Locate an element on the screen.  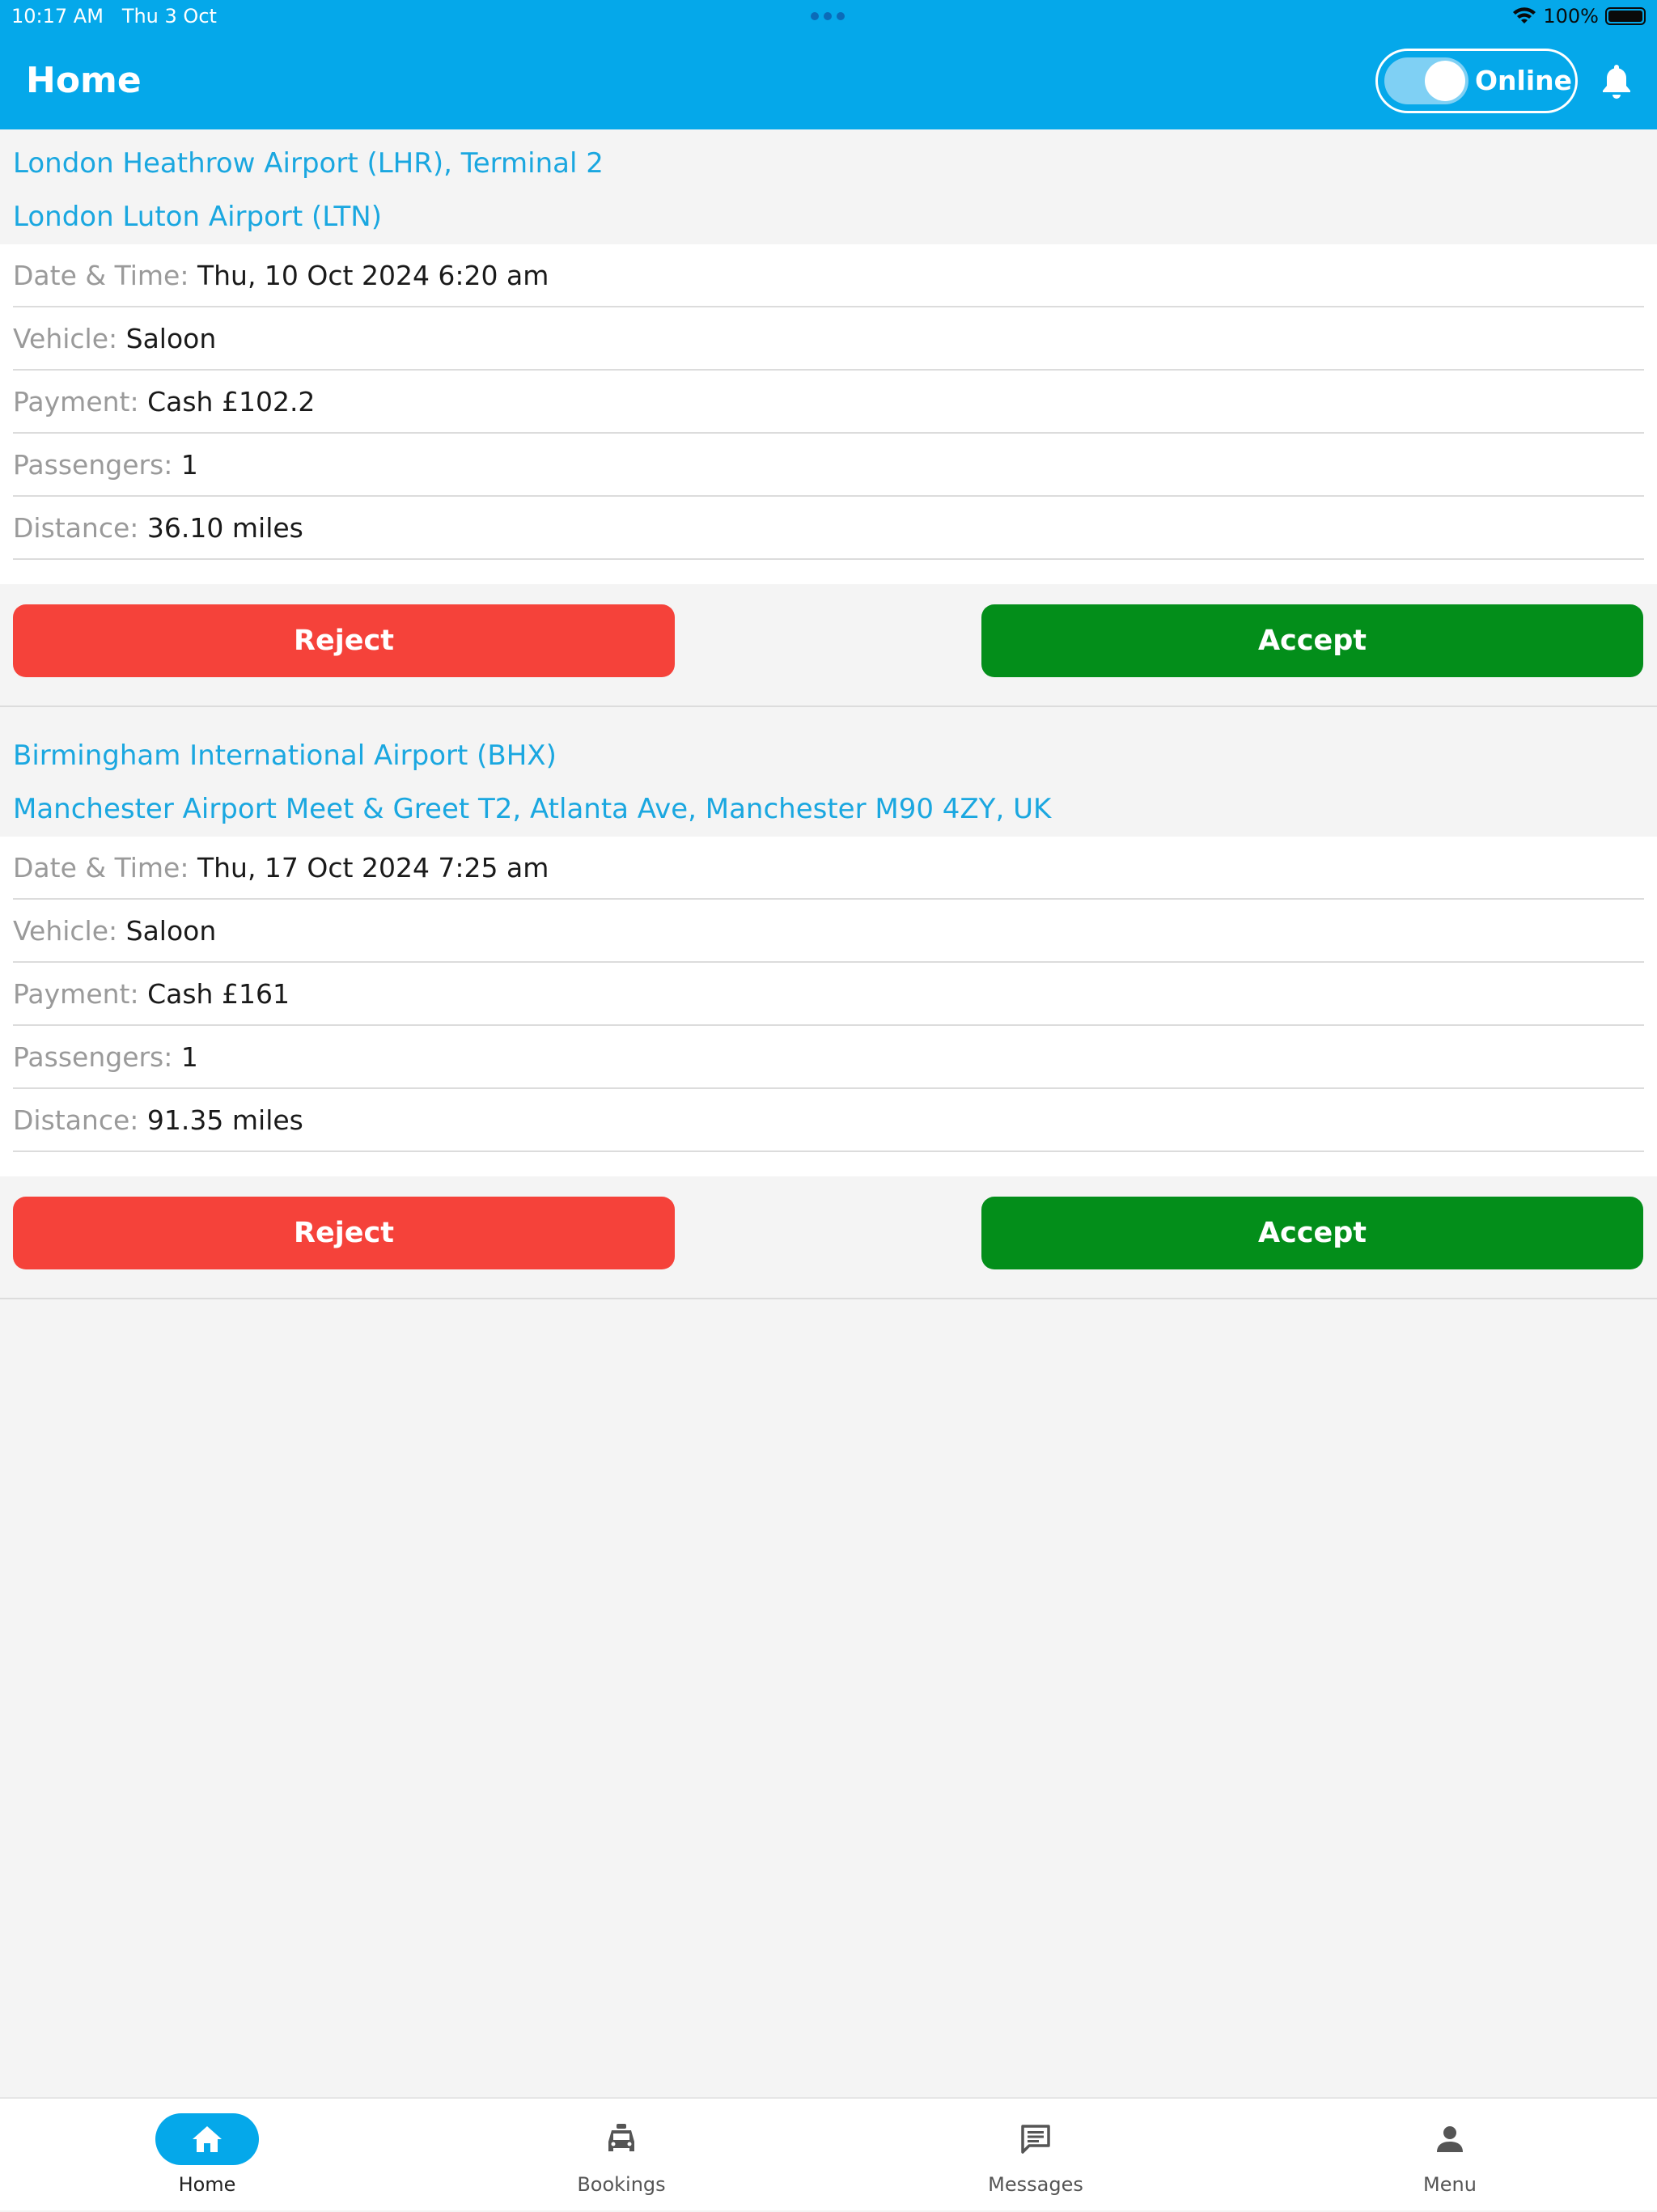
status-time-date: 10:17 AM Thu 3 Oct is located at coordinates (114, 16).